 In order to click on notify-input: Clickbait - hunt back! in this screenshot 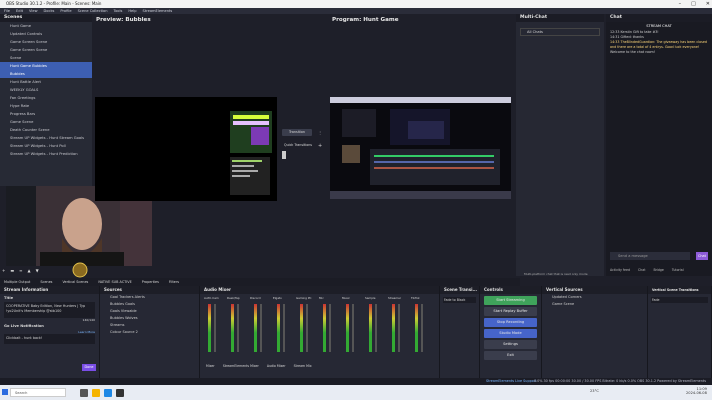, I will do `click(49, 339)`.